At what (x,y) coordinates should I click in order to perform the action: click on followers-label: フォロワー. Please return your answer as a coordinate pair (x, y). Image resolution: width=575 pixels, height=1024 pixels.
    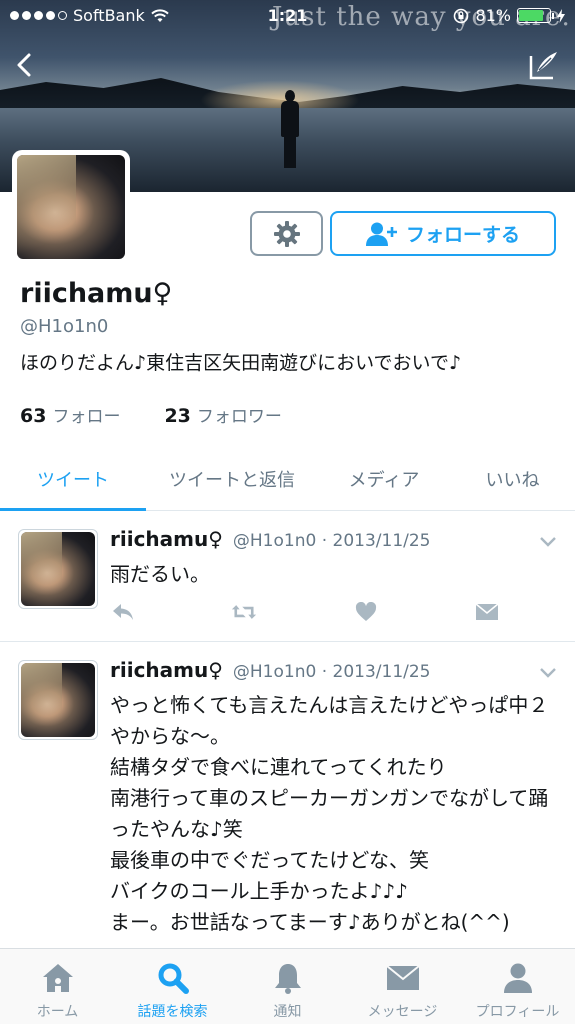
    Looking at the image, I should click on (239, 417).